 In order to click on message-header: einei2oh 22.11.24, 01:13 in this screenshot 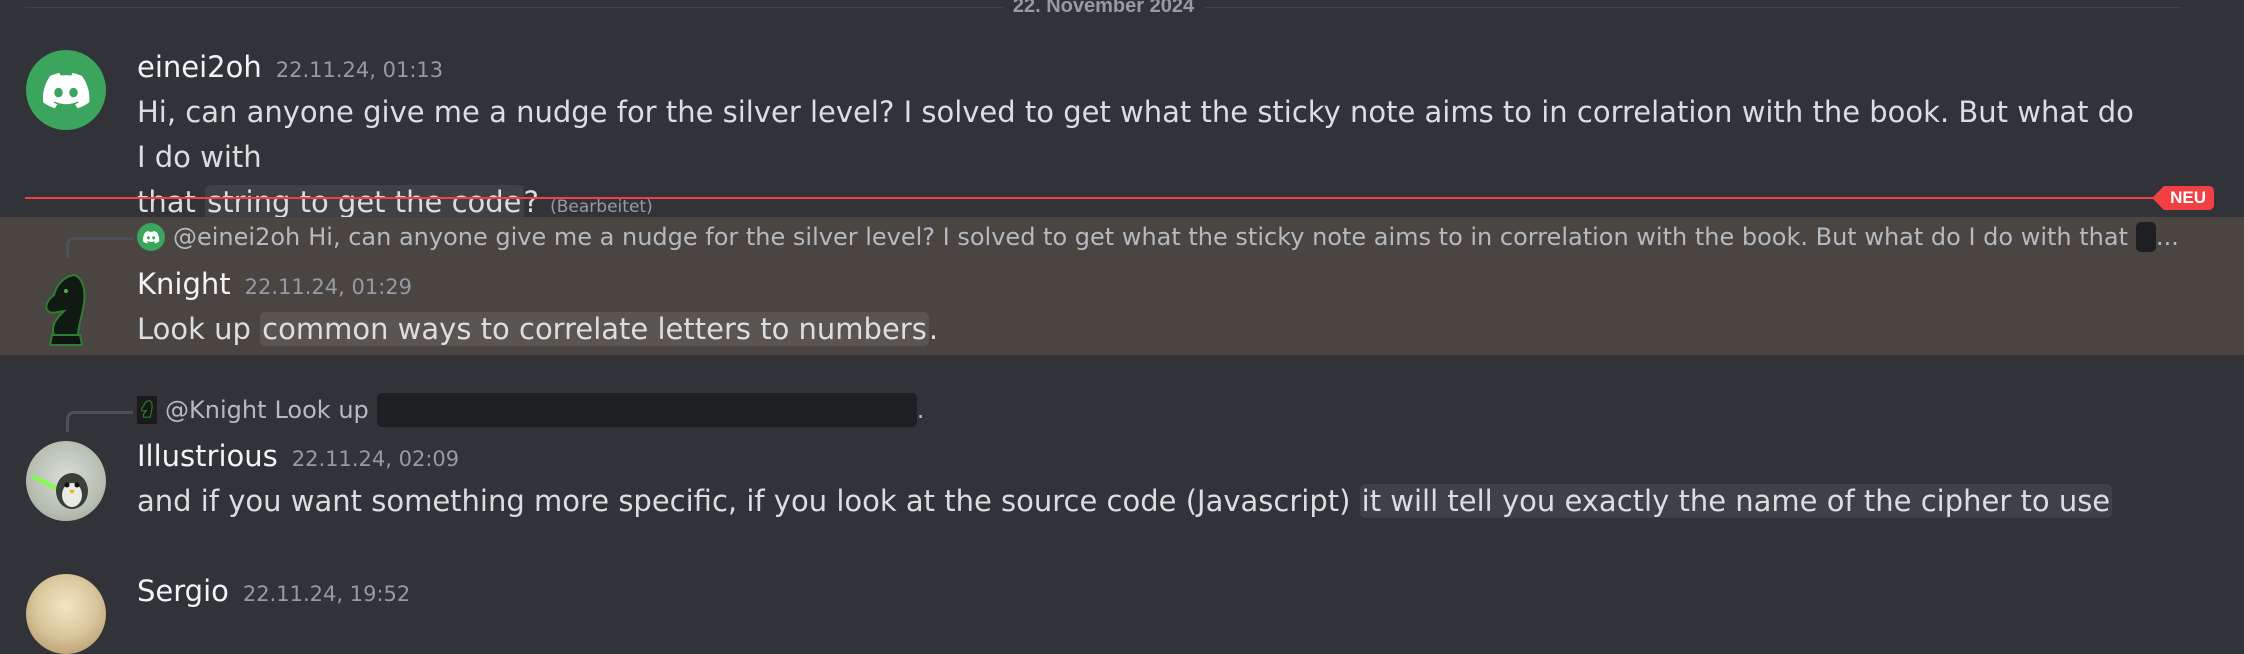, I will do `click(1140, 70)`.